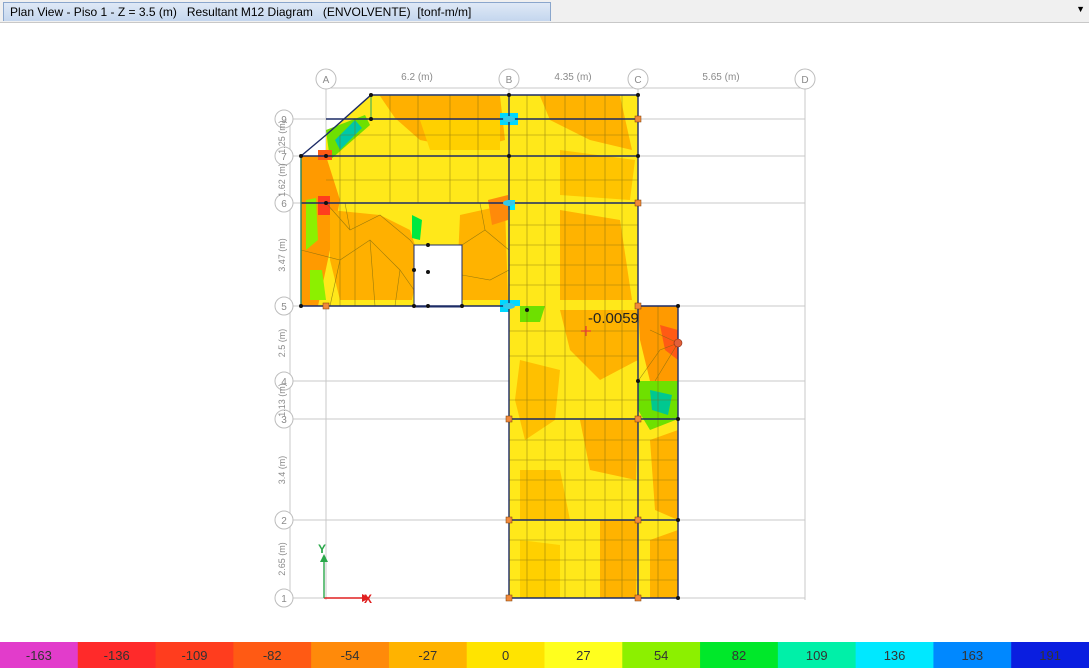 This screenshot has width=1089, height=668. What do you see at coordinates (345, 578) in the screenshot?
I see `axis-triad` at bounding box center [345, 578].